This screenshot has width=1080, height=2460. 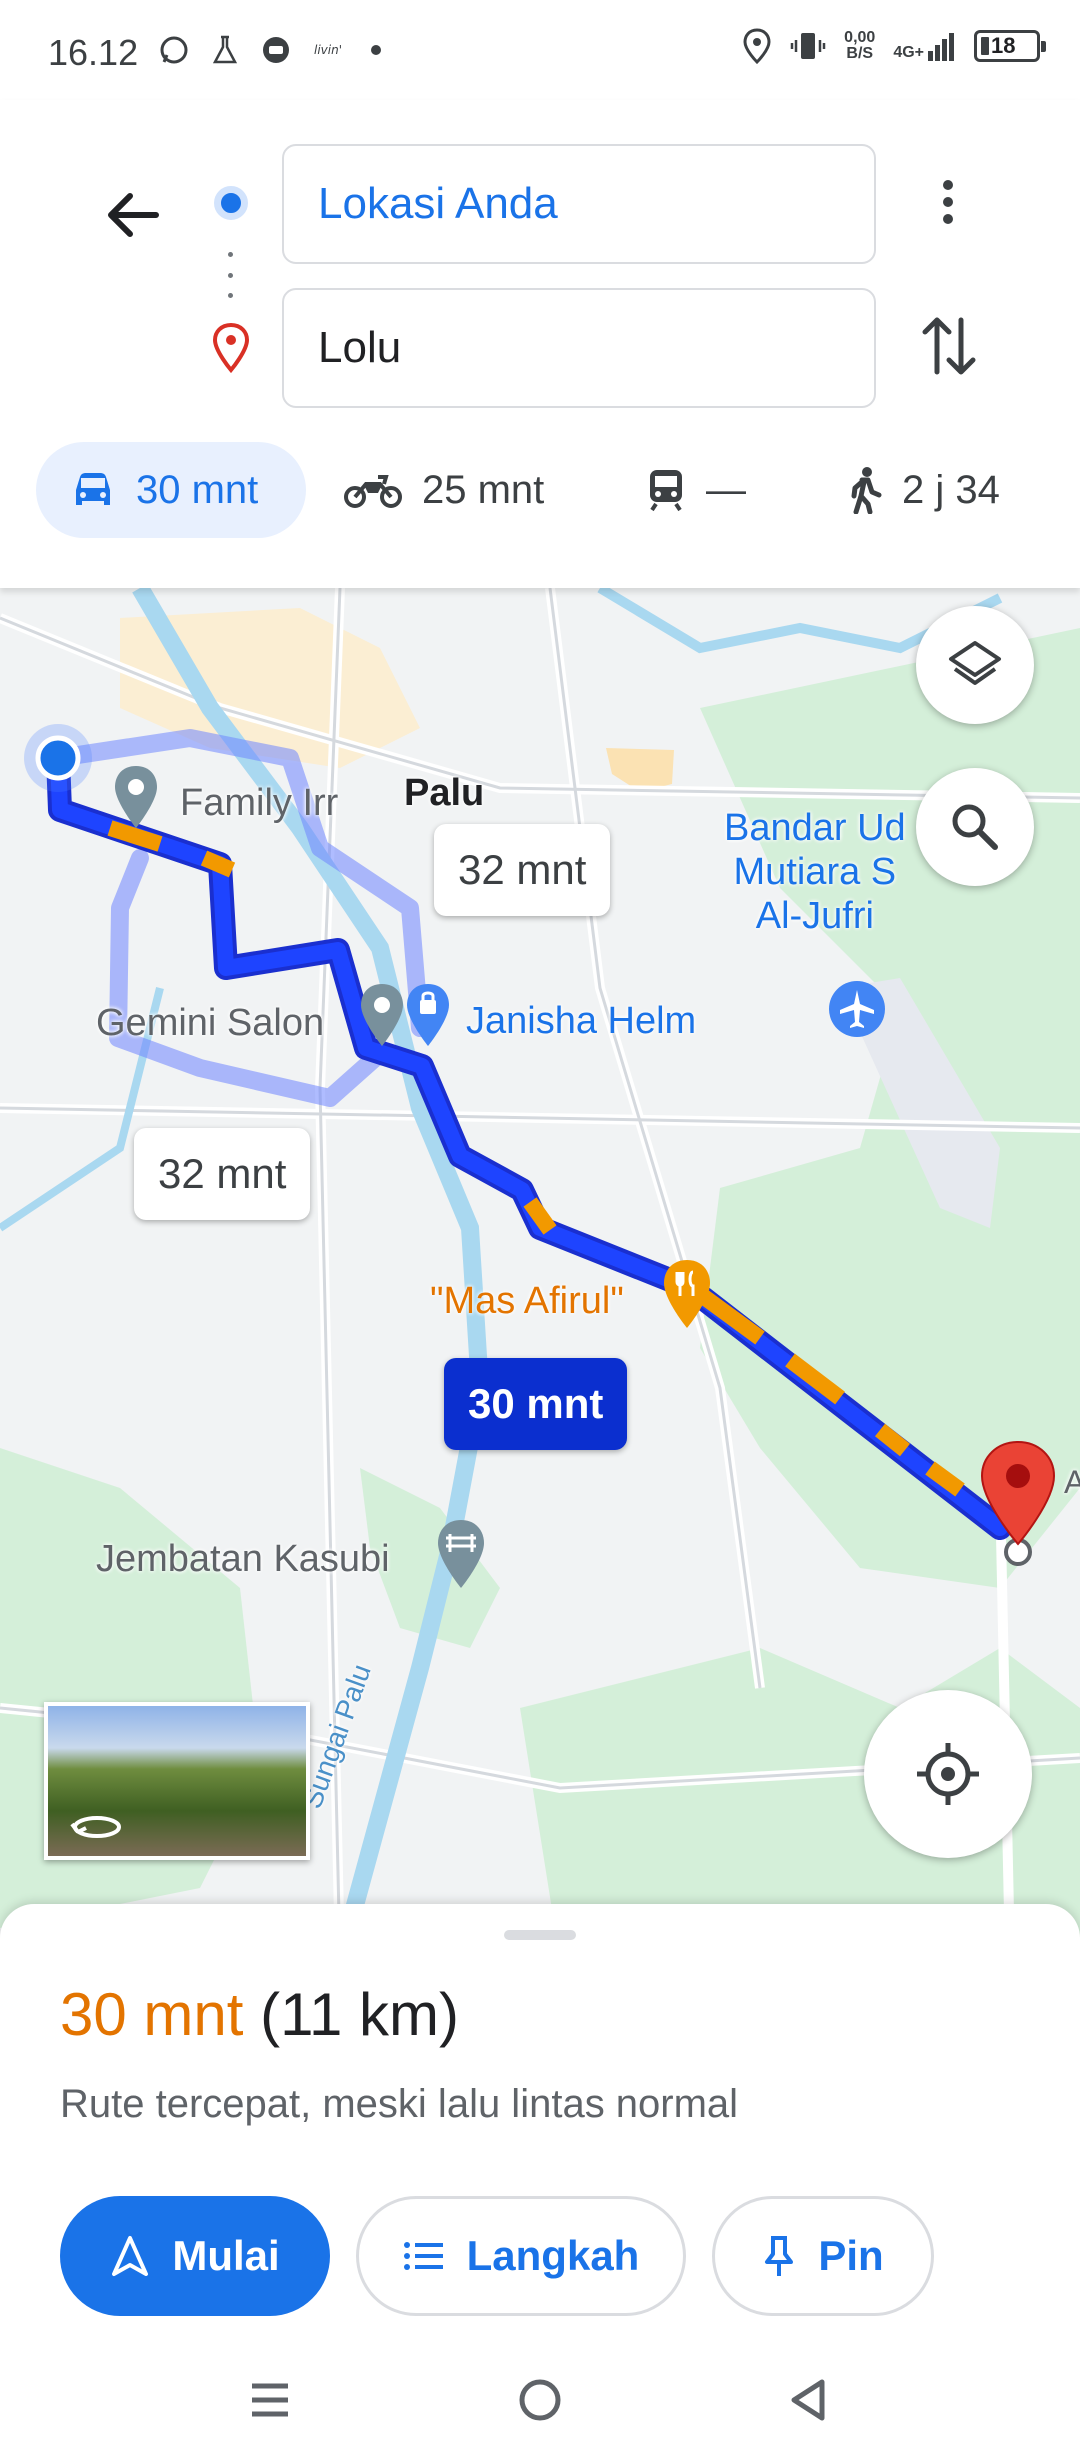 I want to click on system-icons: 0,00 B/S 4G+ 18, so click(x=894, y=46).